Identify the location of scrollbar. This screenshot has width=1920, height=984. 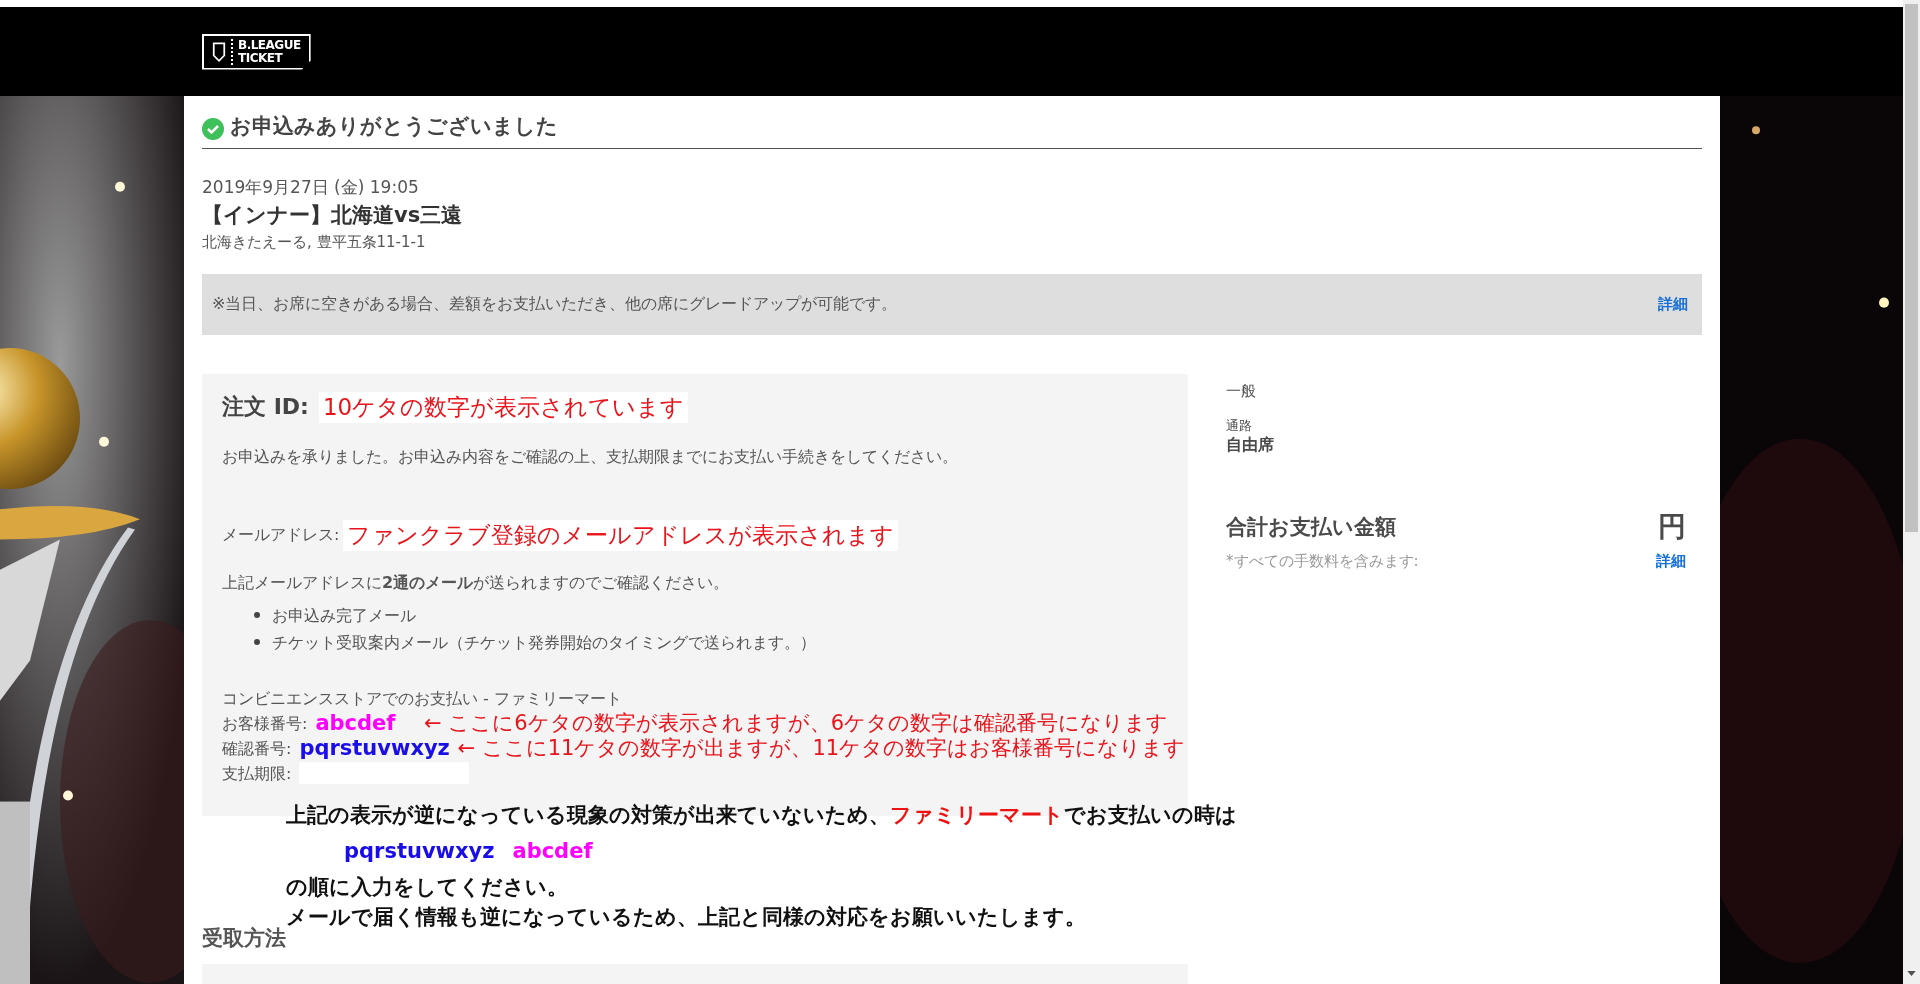
(1911, 492).